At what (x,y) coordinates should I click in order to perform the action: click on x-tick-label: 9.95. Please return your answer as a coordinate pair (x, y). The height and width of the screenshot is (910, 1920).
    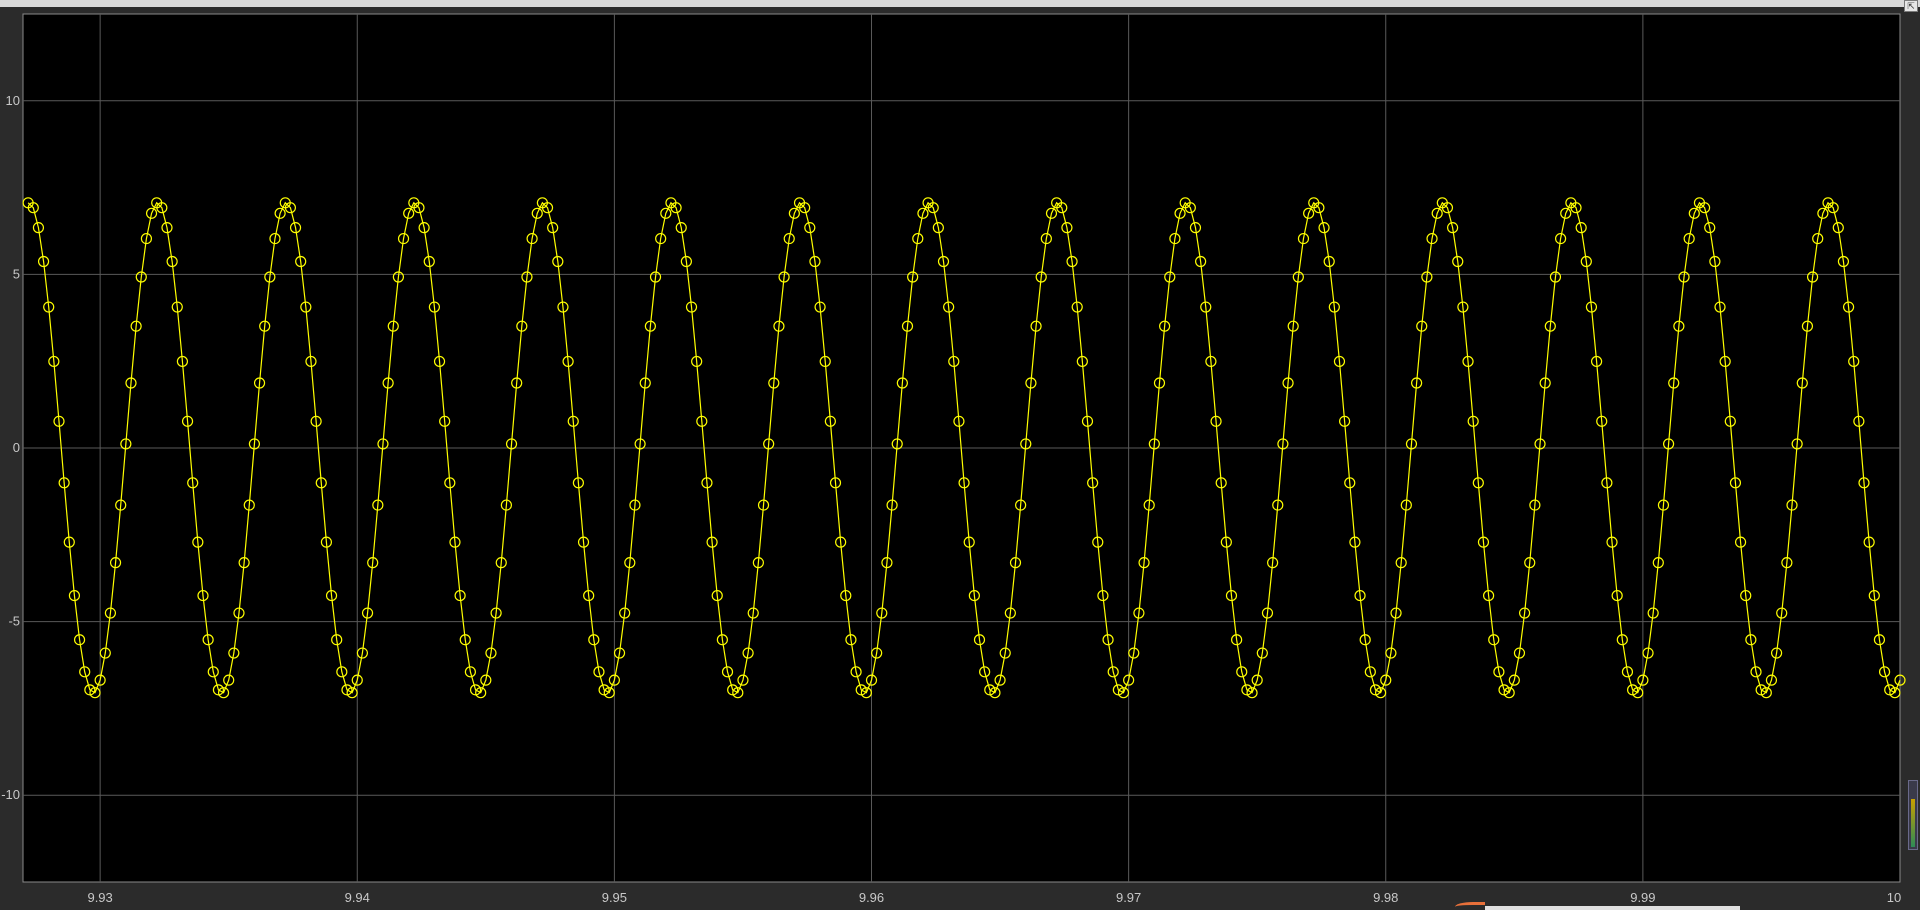
    Looking at the image, I should click on (614, 897).